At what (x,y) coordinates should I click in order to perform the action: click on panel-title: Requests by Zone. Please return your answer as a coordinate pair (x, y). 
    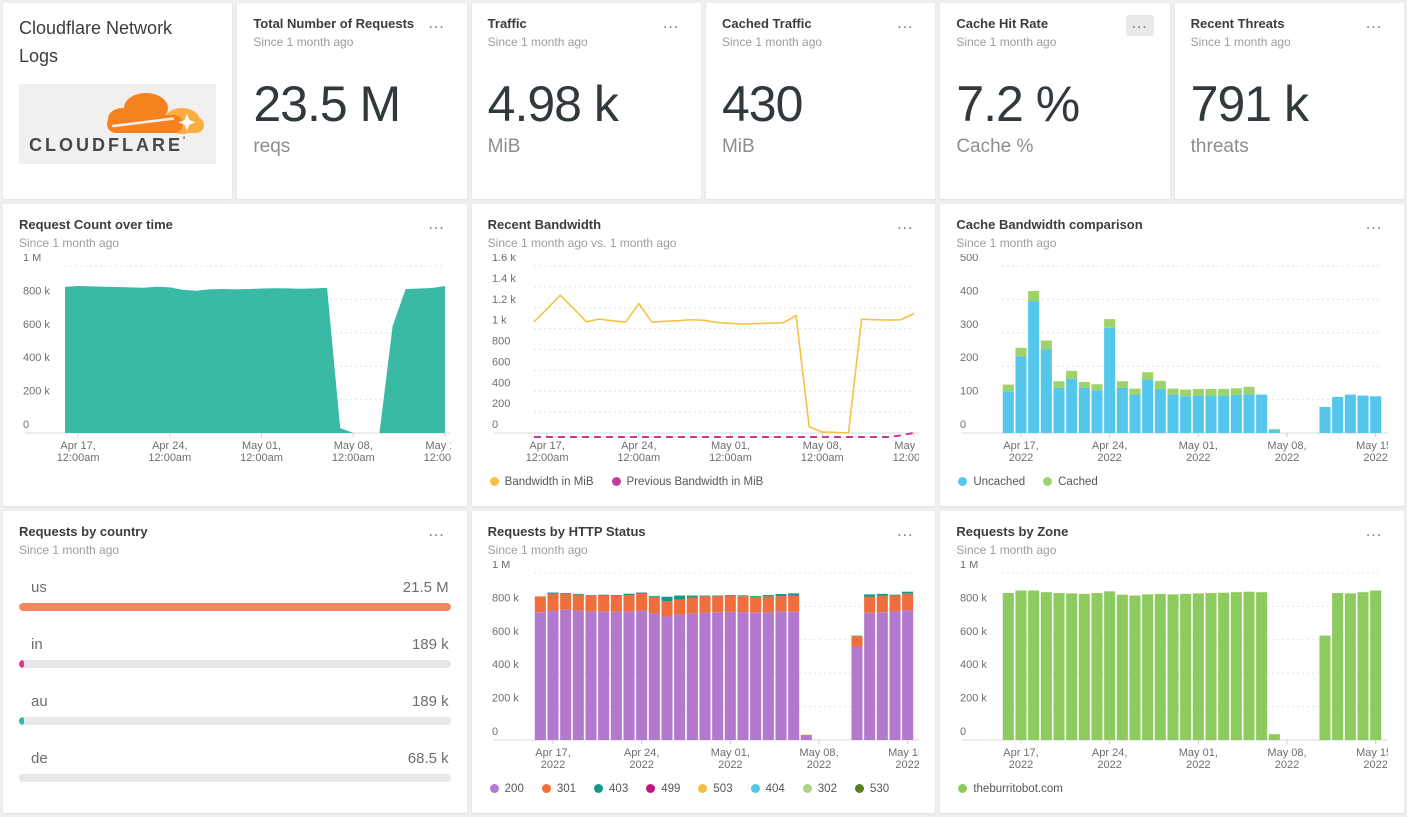
    Looking at the image, I should click on (1012, 531).